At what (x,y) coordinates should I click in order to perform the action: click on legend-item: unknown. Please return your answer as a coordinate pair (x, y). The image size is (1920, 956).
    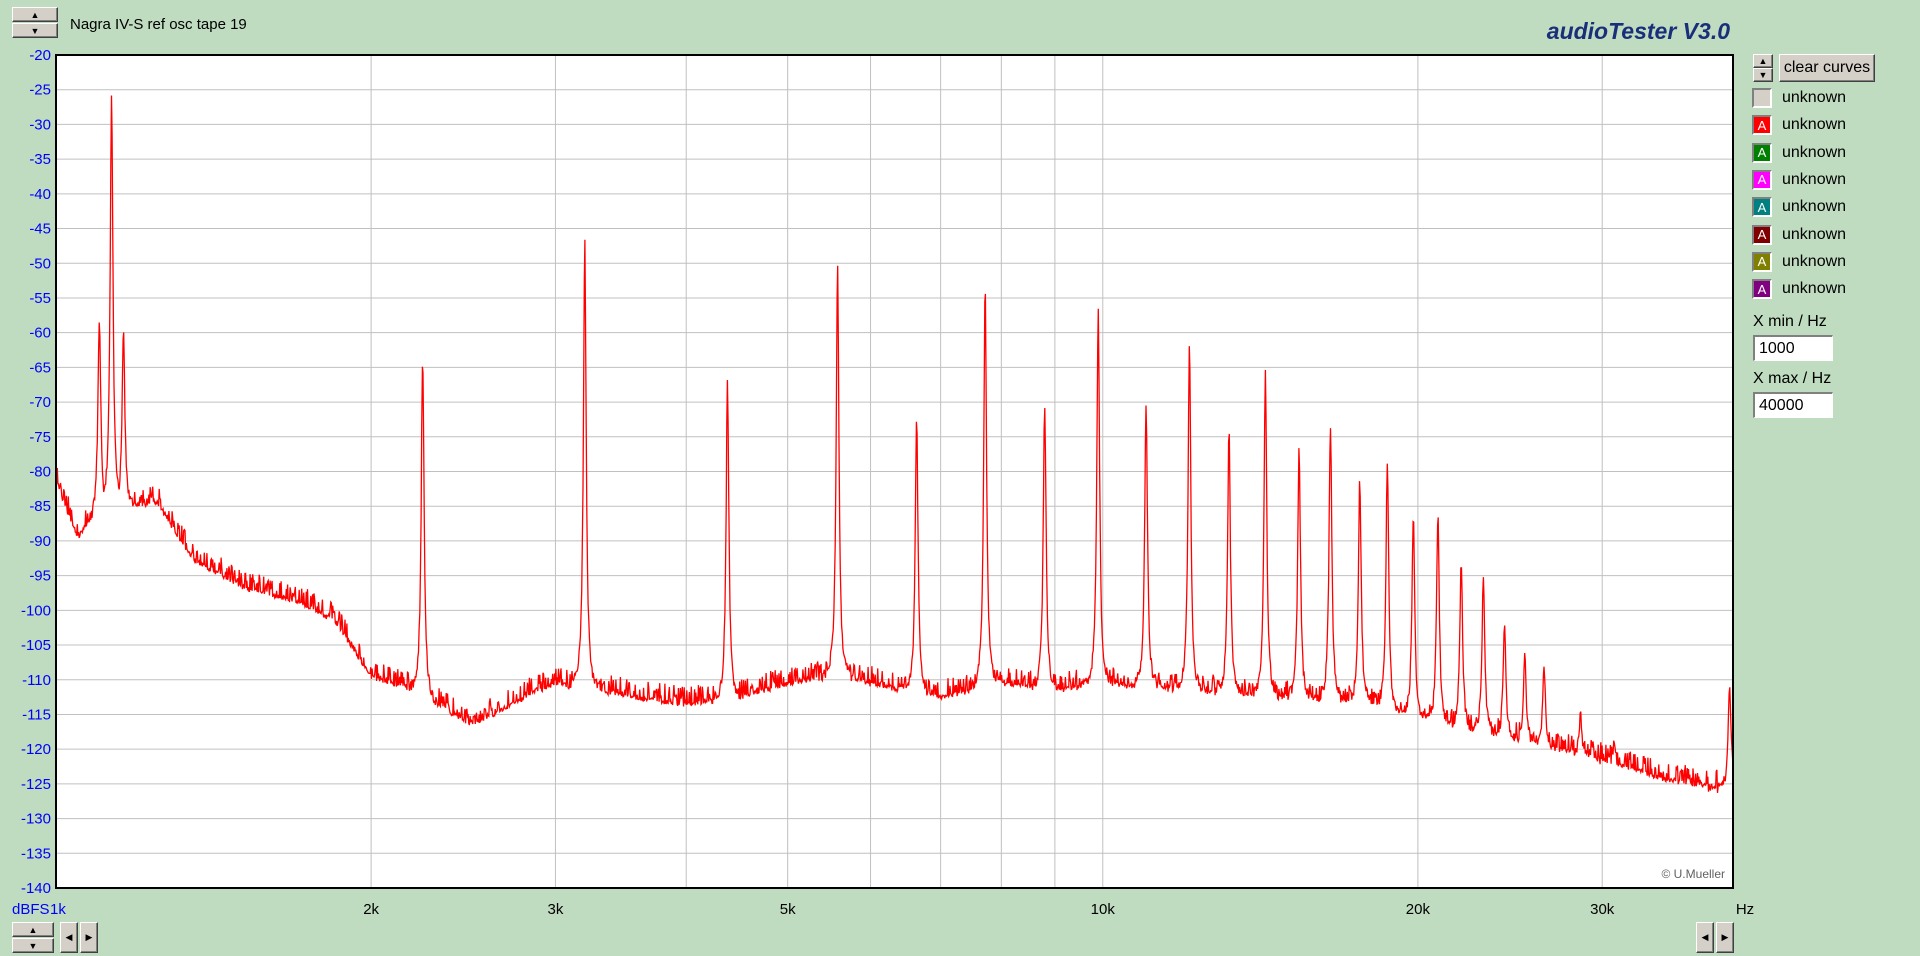
    Looking at the image, I should click on (1799, 98).